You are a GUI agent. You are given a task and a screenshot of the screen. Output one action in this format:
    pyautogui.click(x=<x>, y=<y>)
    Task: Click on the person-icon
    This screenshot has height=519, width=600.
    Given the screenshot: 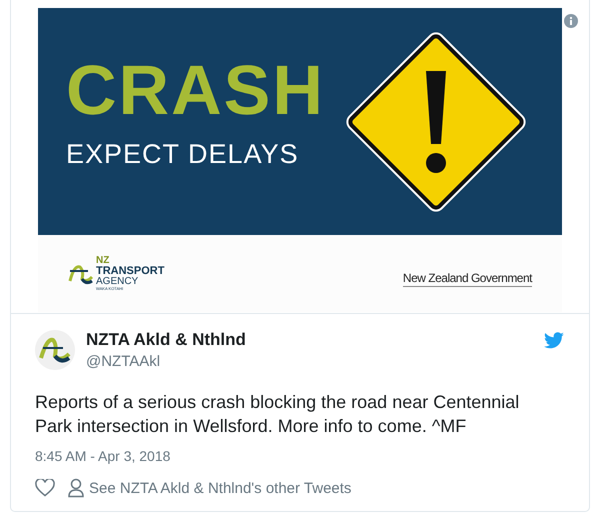 What is the action you would take?
    pyautogui.click(x=76, y=488)
    